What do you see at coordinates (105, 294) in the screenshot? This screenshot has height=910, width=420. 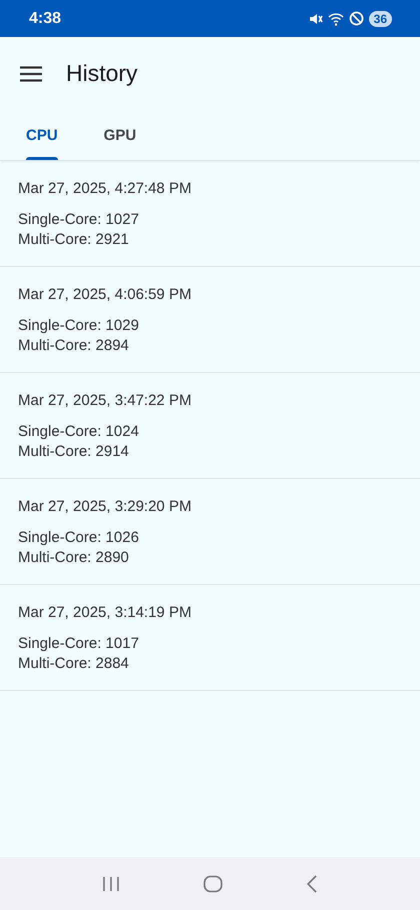 I see `result-timestamp: Mar 27, 2025, 4:06:59 PM` at bounding box center [105, 294].